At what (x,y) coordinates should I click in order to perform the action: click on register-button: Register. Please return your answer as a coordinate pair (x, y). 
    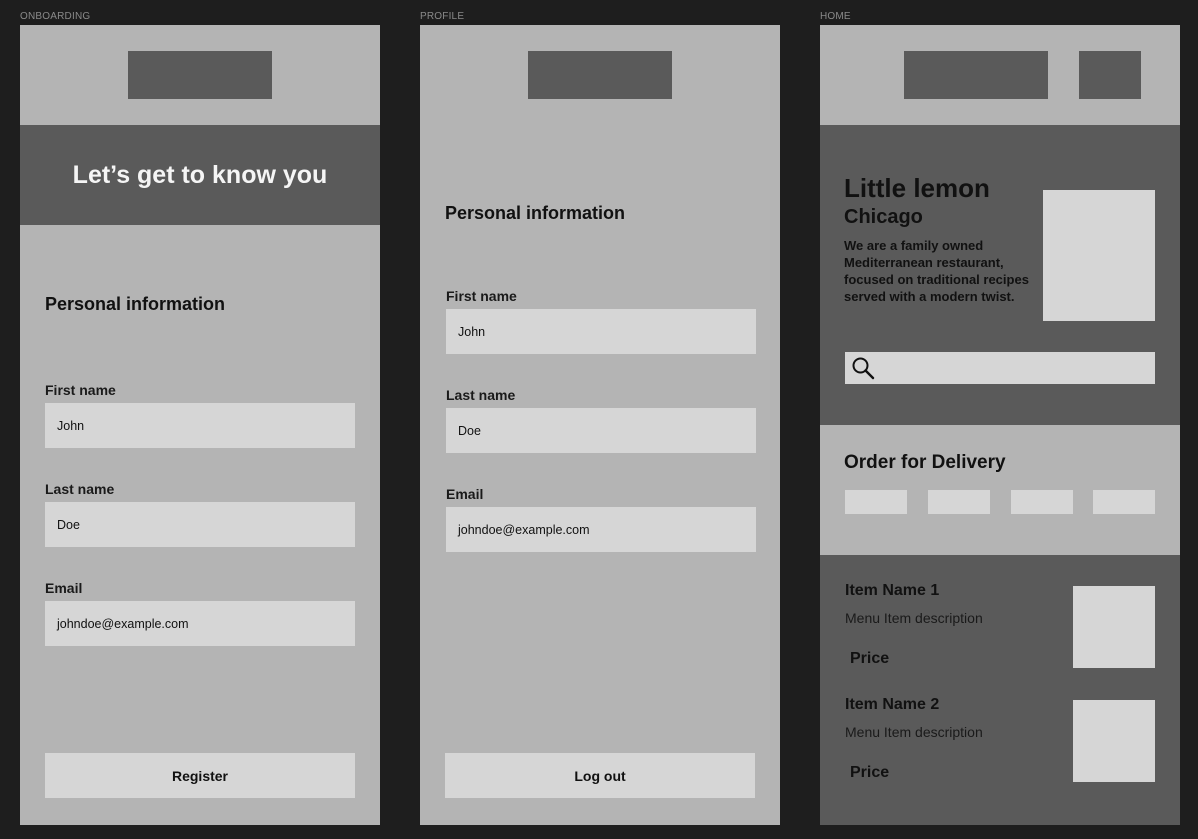
    Looking at the image, I should click on (200, 775).